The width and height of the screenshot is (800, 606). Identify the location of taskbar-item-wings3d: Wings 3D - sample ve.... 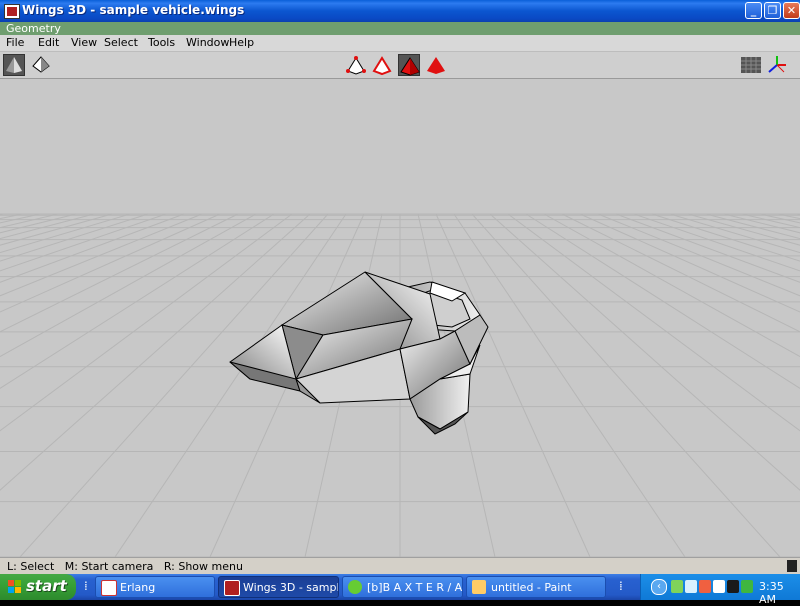
(278, 587).